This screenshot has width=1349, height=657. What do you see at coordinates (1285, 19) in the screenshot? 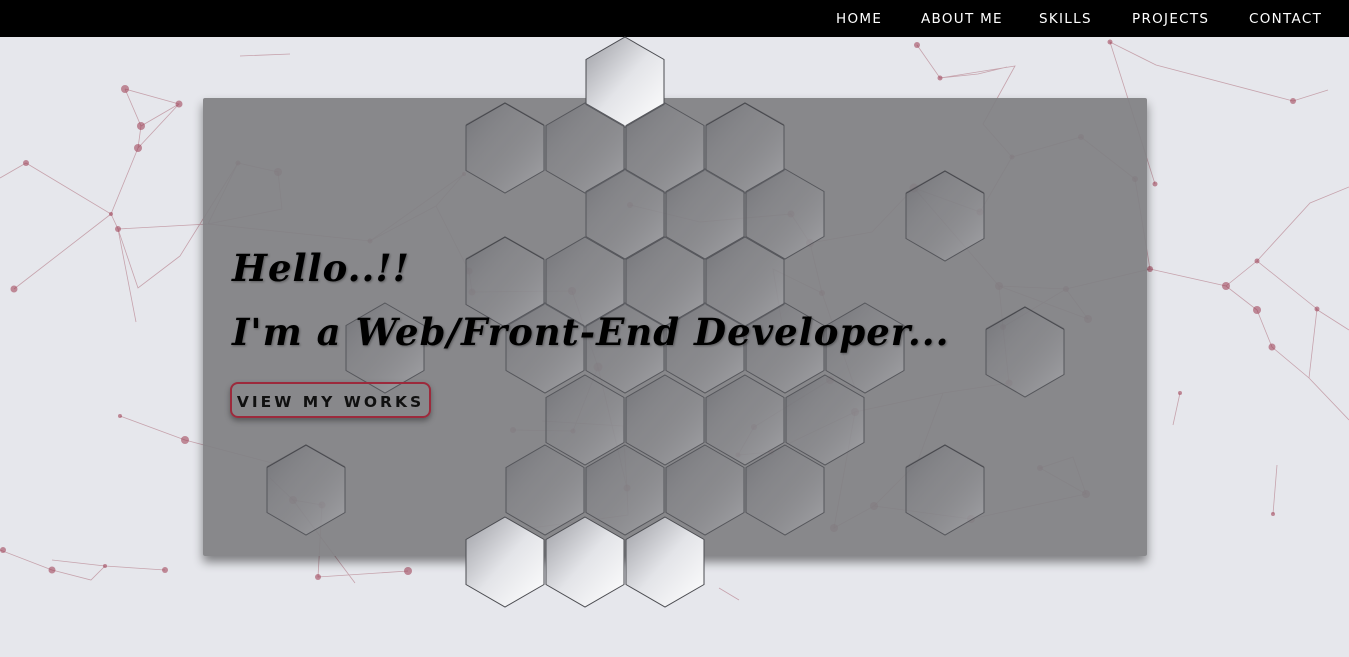
I see `nav-link-contact: CONTACT` at bounding box center [1285, 19].